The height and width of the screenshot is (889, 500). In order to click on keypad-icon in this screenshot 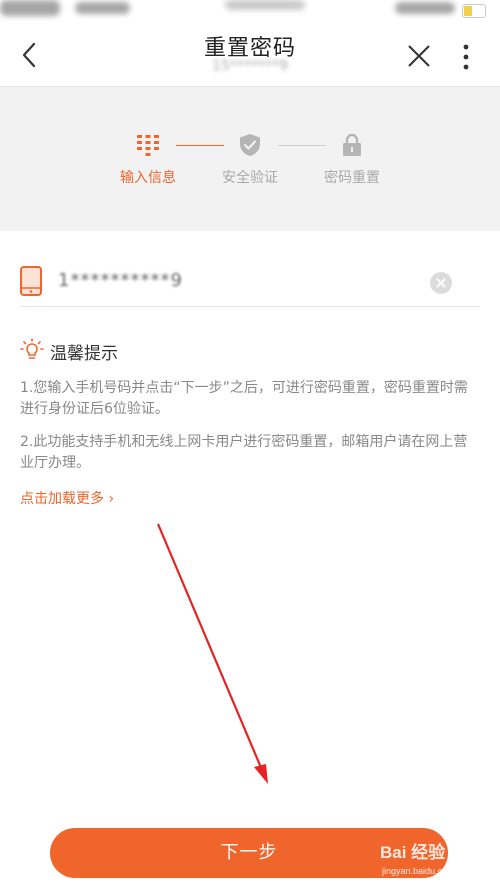, I will do `click(148, 145)`.